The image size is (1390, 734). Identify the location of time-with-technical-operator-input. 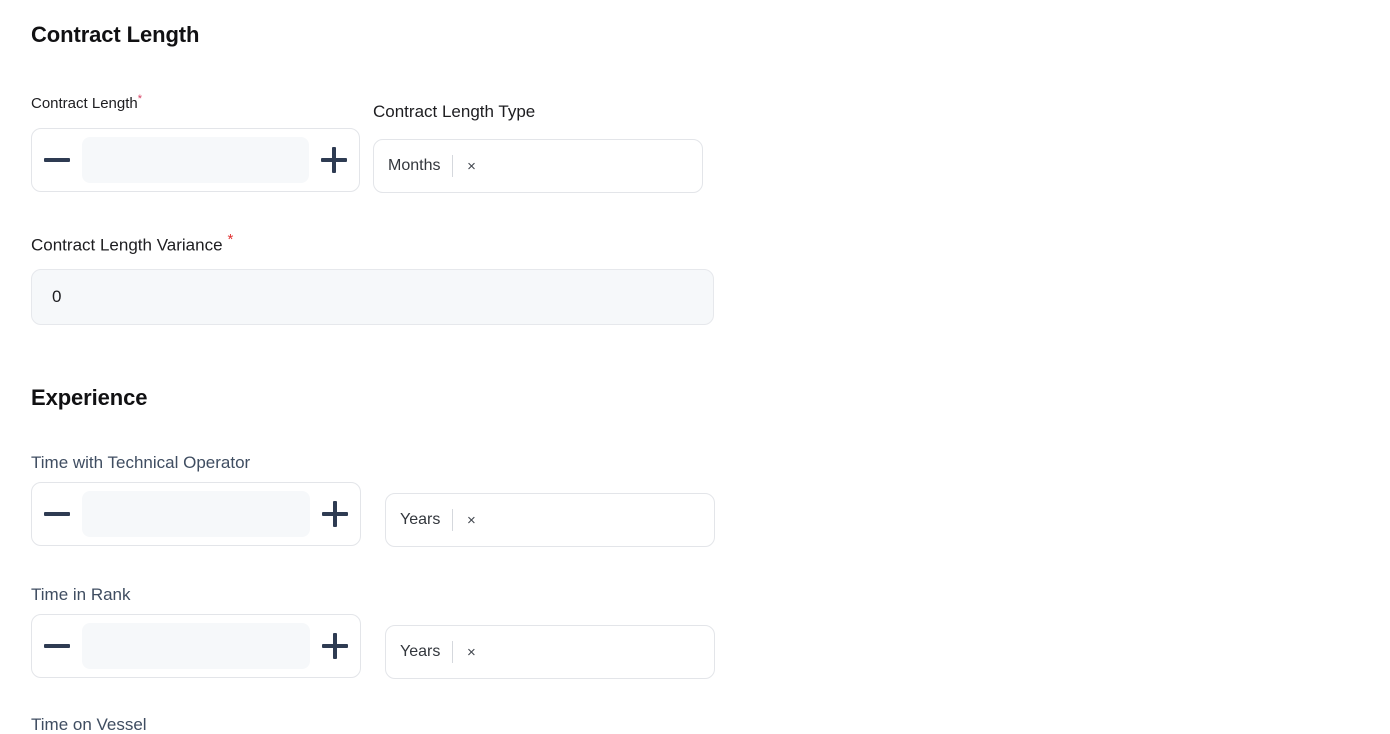
(196, 514).